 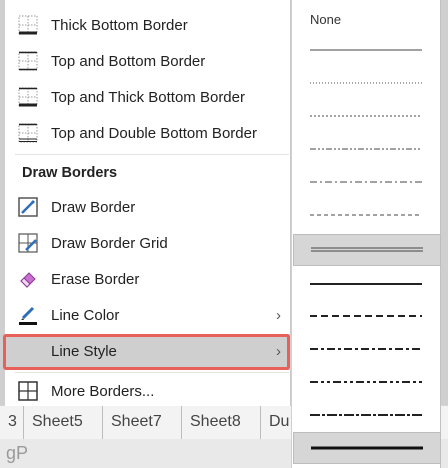 What do you see at coordinates (85, 315) in the screenshot?
I see `menu-item-label: Line Color` at bounding box center [85, 315].